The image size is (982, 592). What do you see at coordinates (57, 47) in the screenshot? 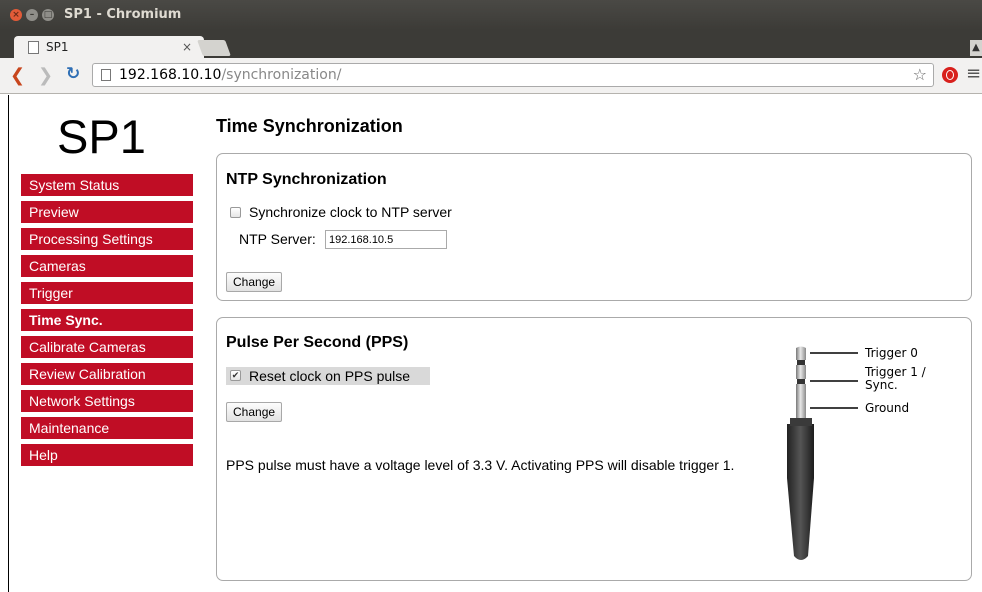
I see `tab-title: SP1` at bounding box center [57, 47].